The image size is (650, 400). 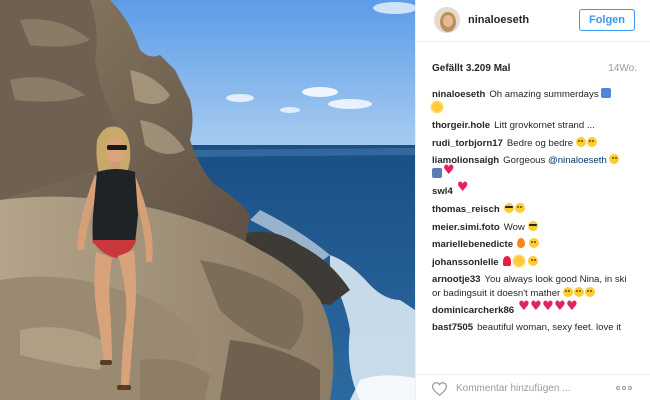 What do you see at coordinates (473, 310) in the screenshot?
I see `comment-username: dominicarcherk86` at bounding box center [473, 310].